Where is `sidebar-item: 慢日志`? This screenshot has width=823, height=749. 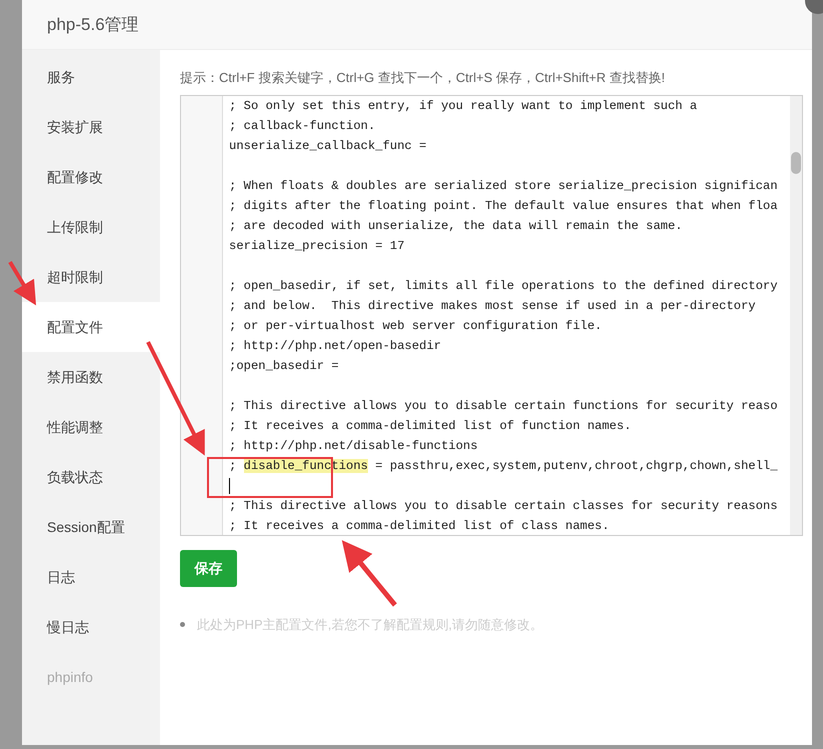 sidebar-item: 慢日志 is located at coordinates (91, 627).